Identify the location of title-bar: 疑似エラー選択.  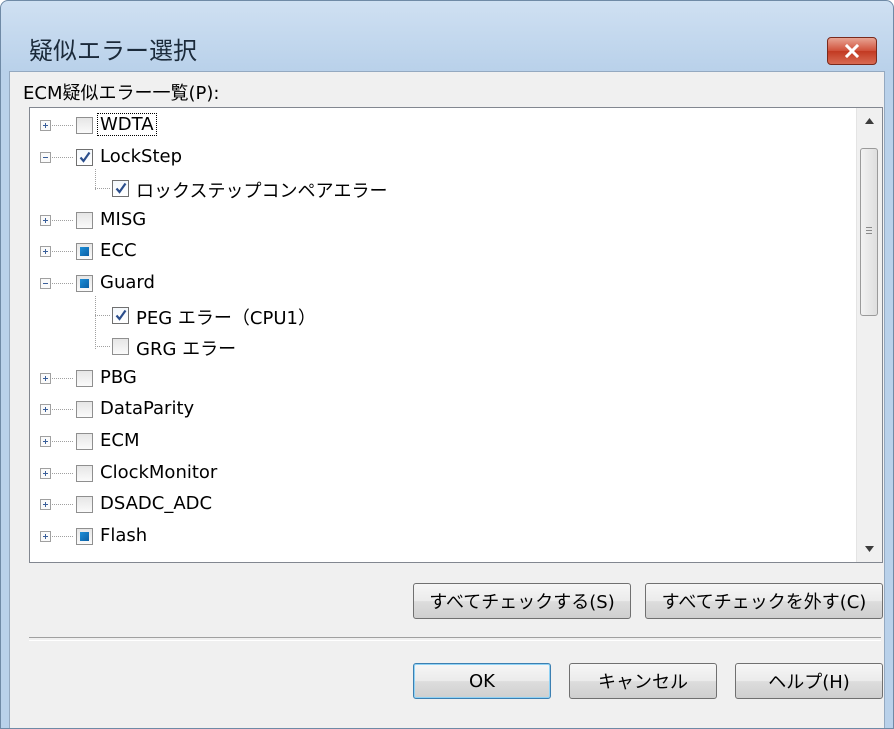
(447, 41).